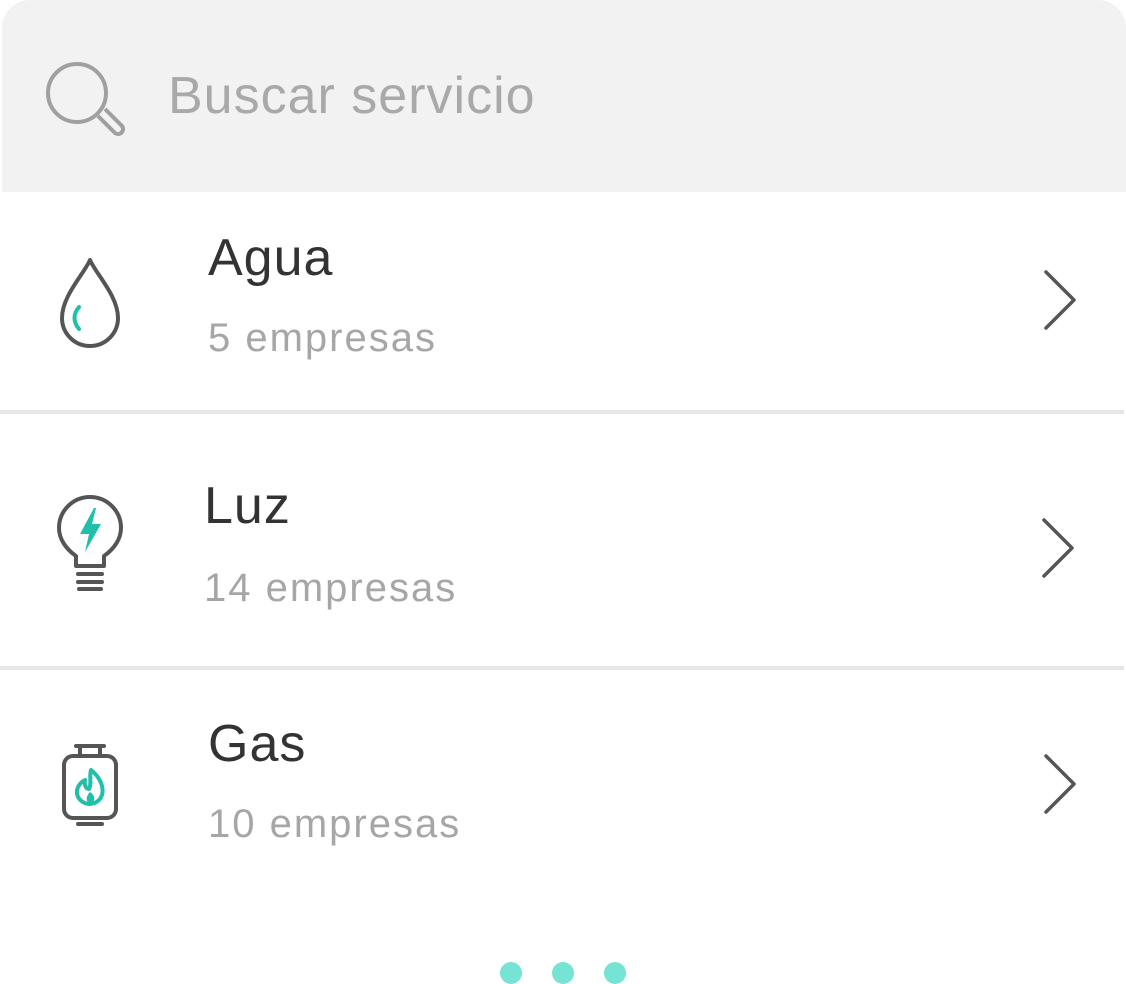  What do you see at coordinates (90, 543) in the screenshot?
I see `lightbulb-icon` at bounding box center [90, 543].